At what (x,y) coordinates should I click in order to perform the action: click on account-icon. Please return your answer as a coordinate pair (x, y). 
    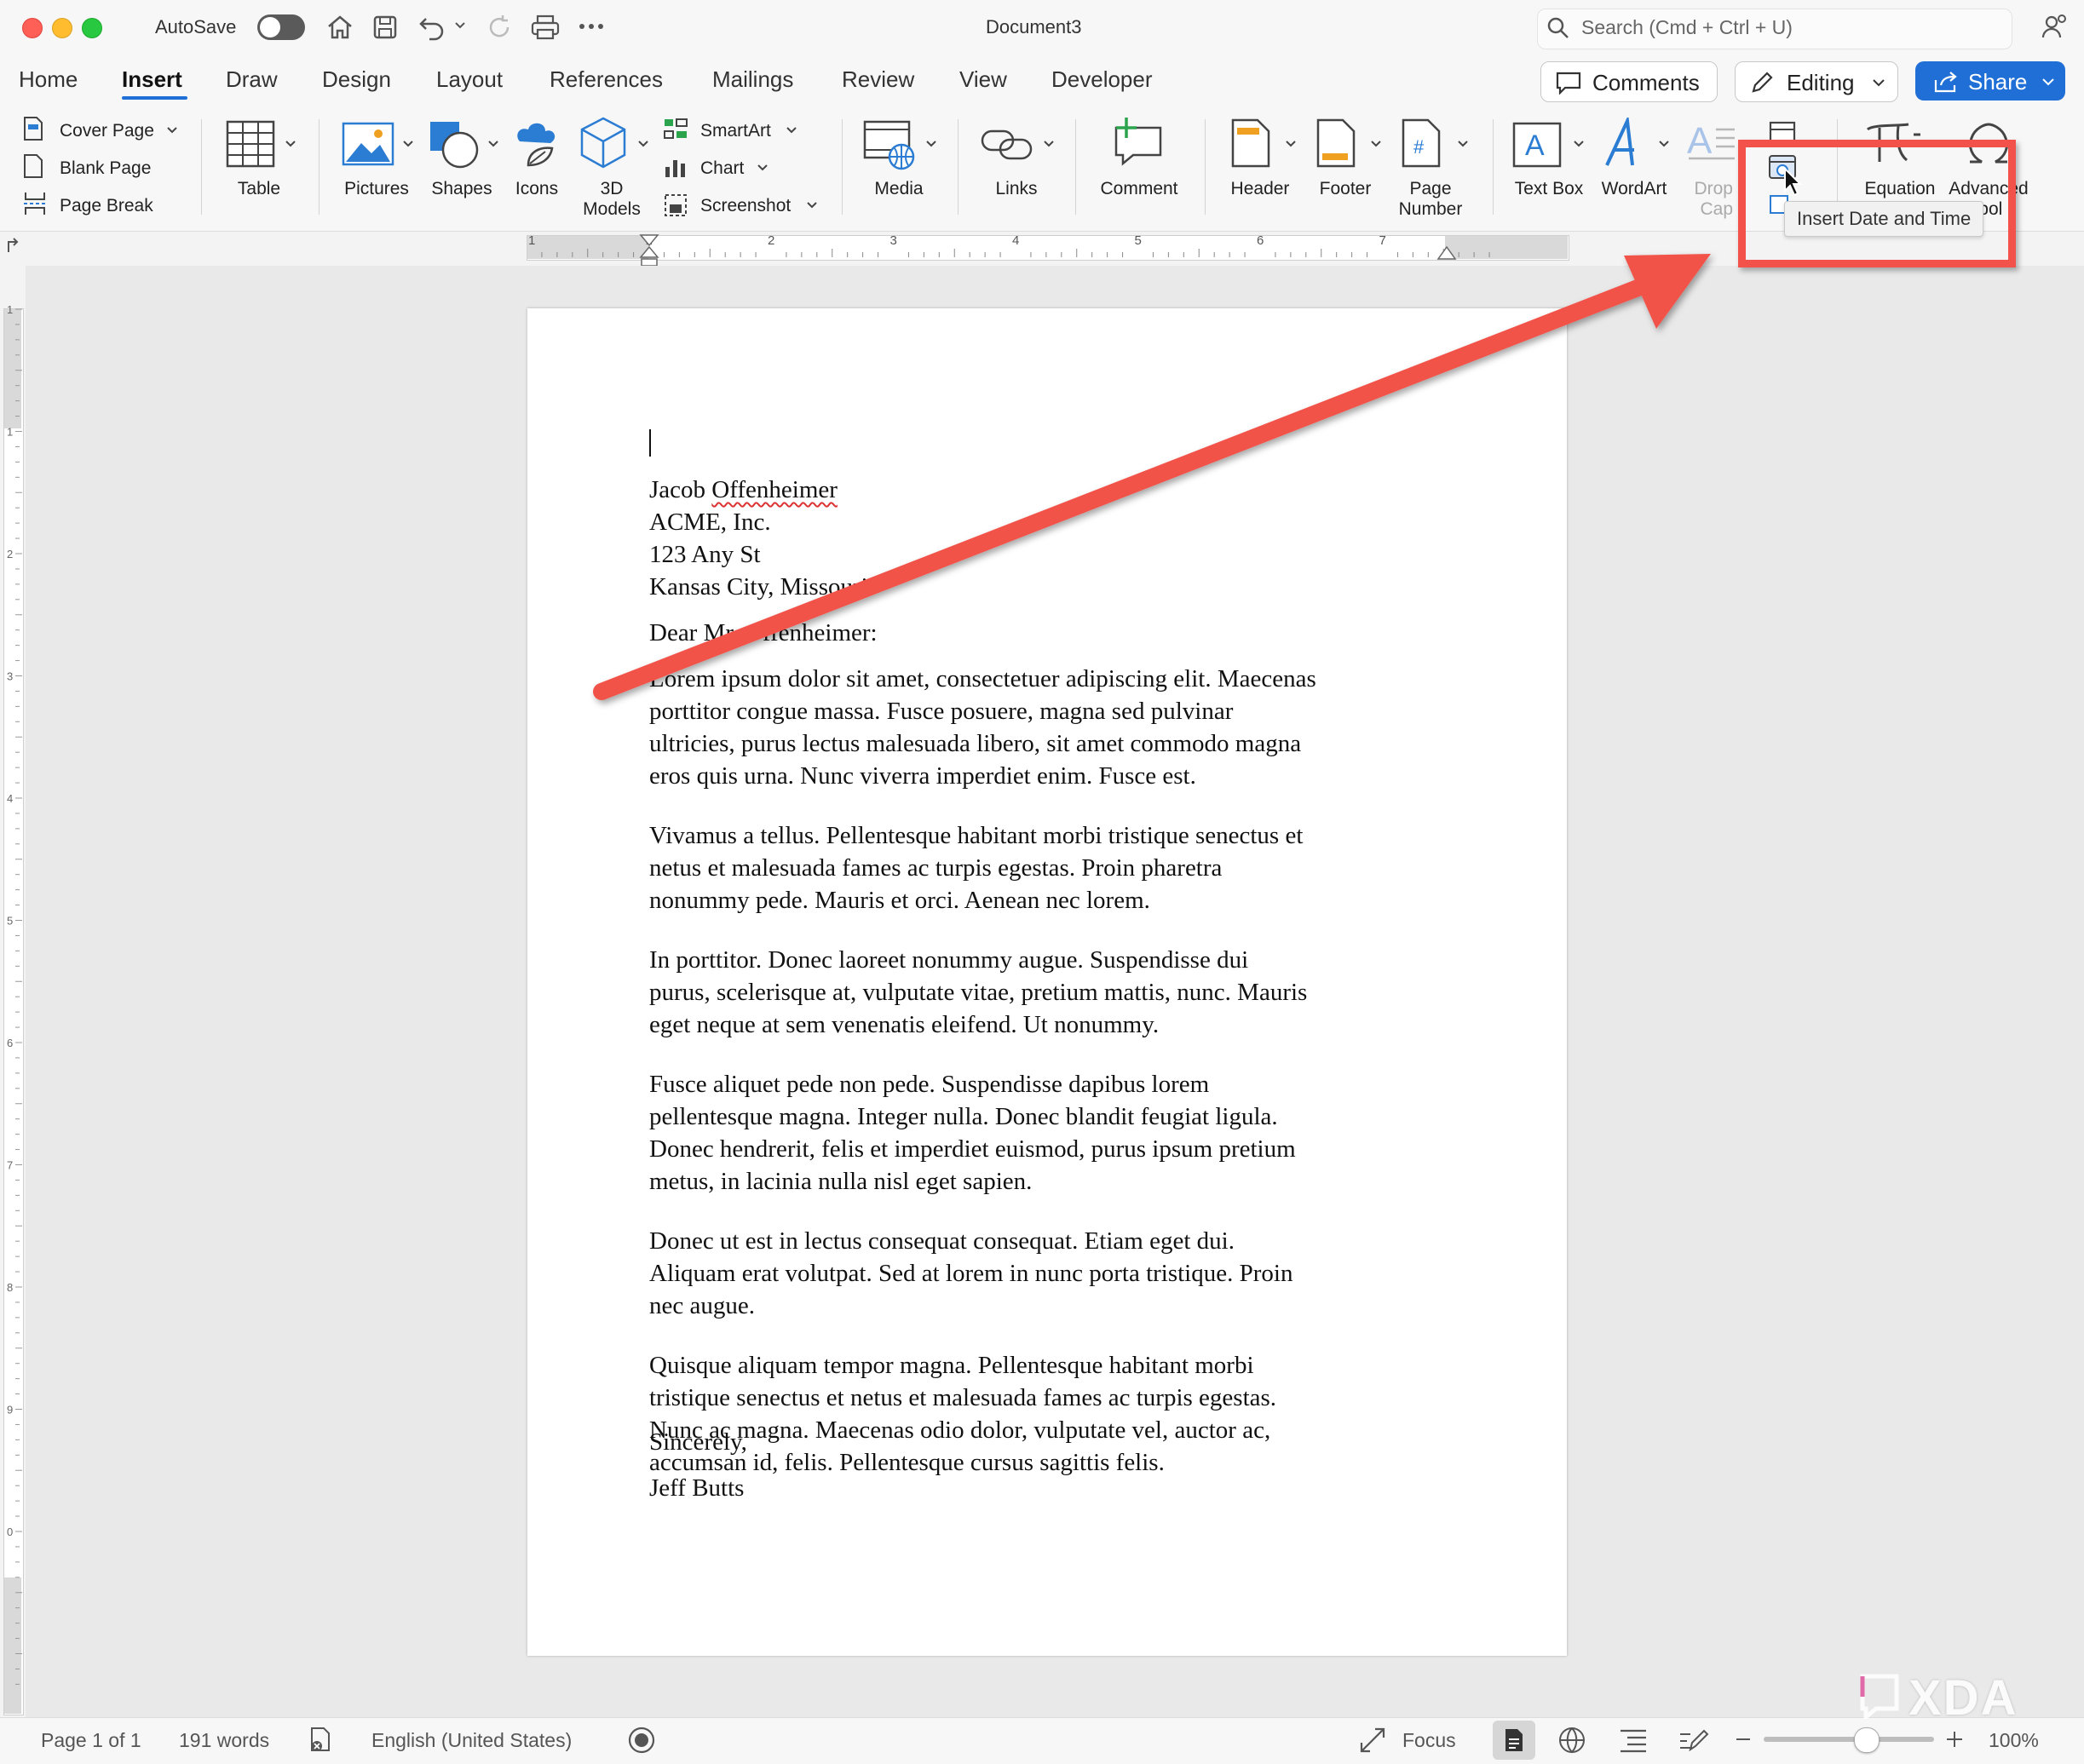
    Looking at the image, I should click on (2054, 26).